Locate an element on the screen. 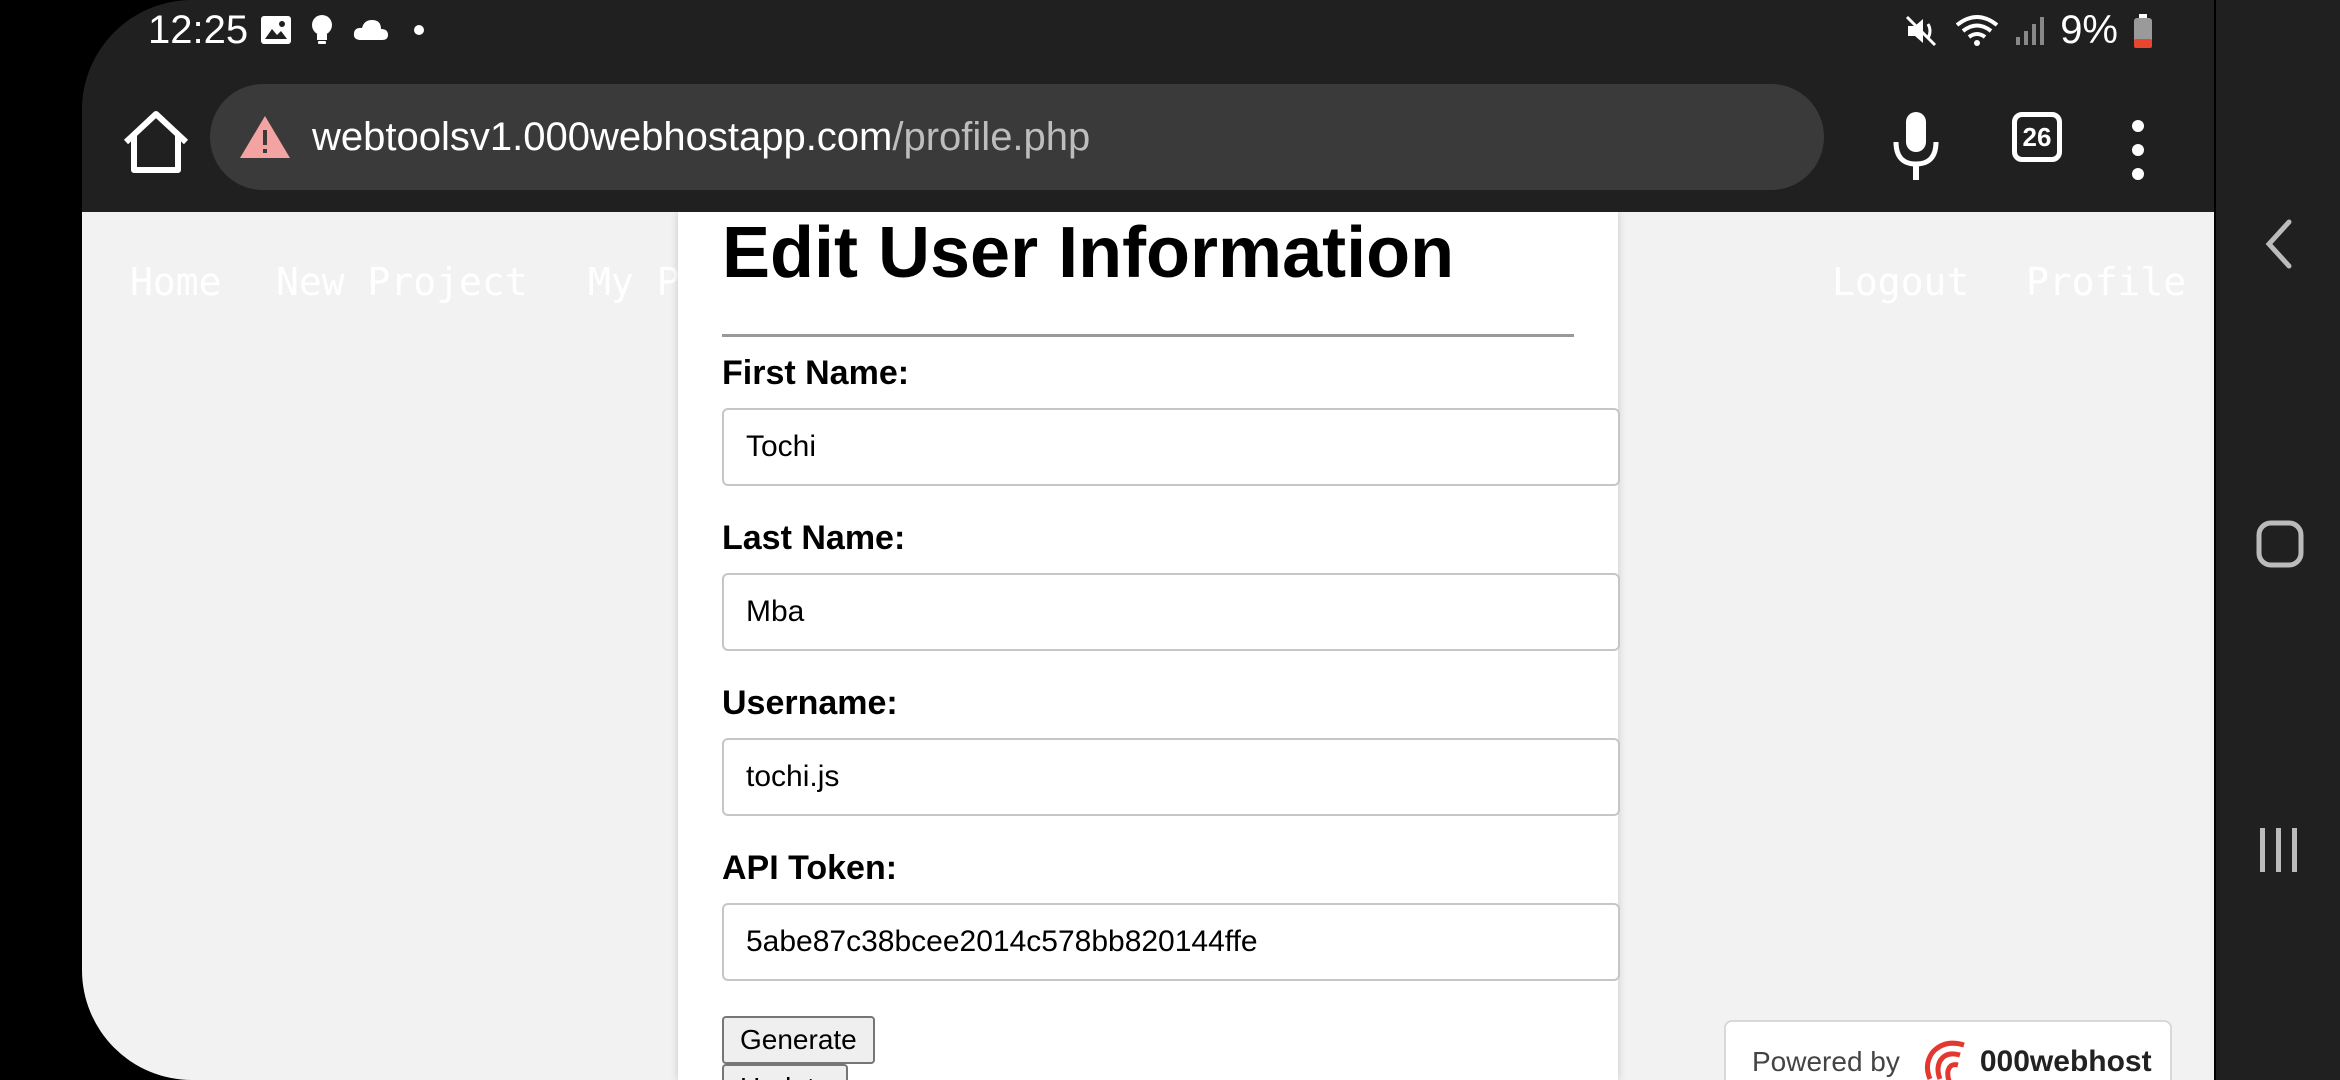 This screenshot has height=1080, width=2340. nav-logout-link: Logout is located at coordinates (1900, 282).